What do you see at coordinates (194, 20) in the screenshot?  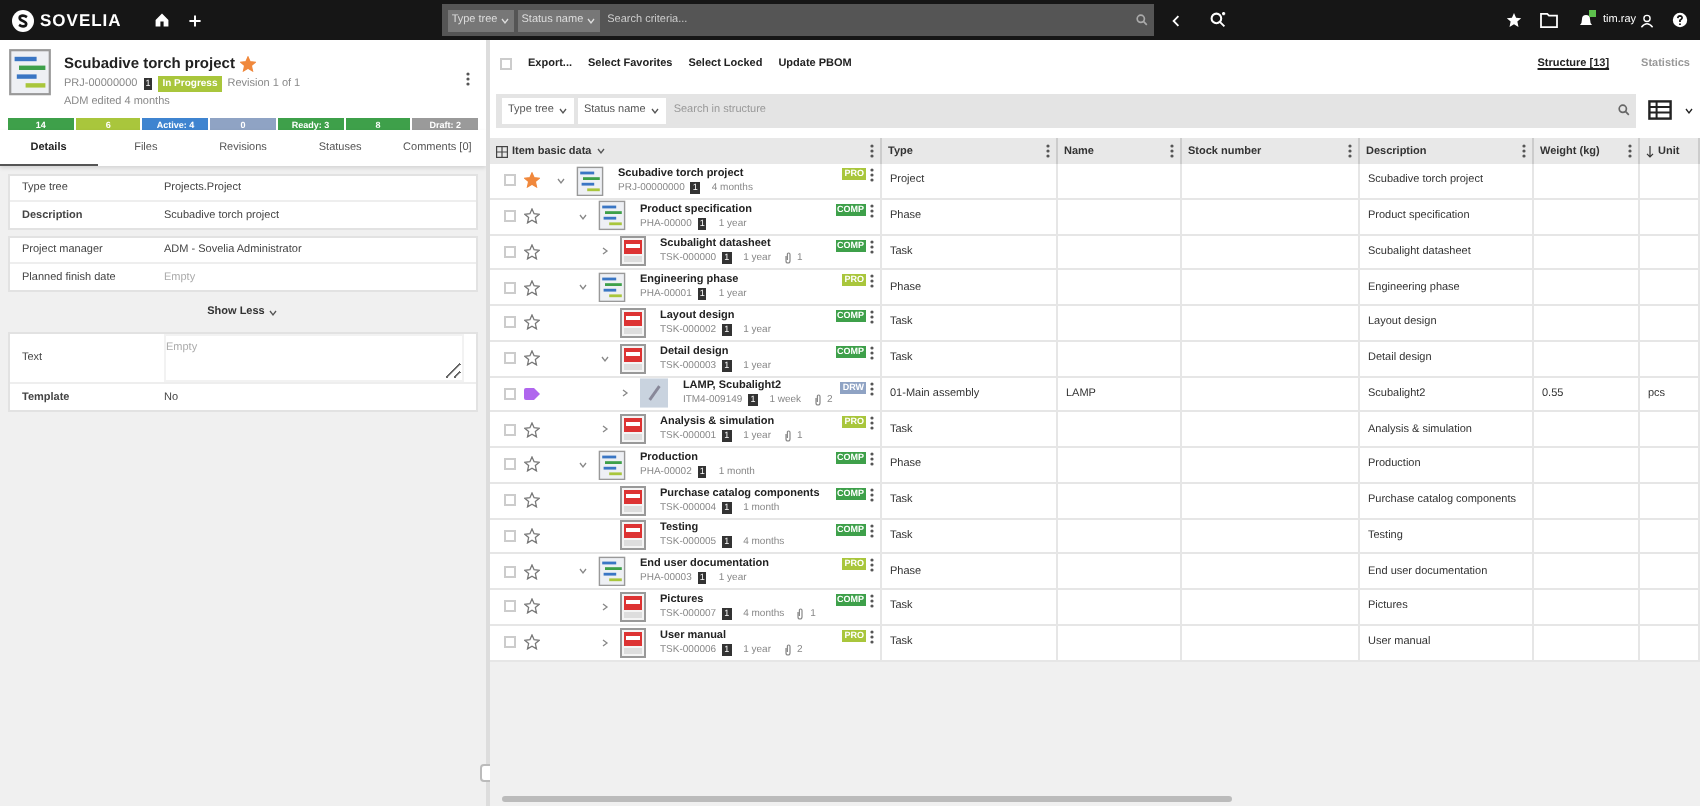 I see `plus-icon` at bounding box center [194, 20].